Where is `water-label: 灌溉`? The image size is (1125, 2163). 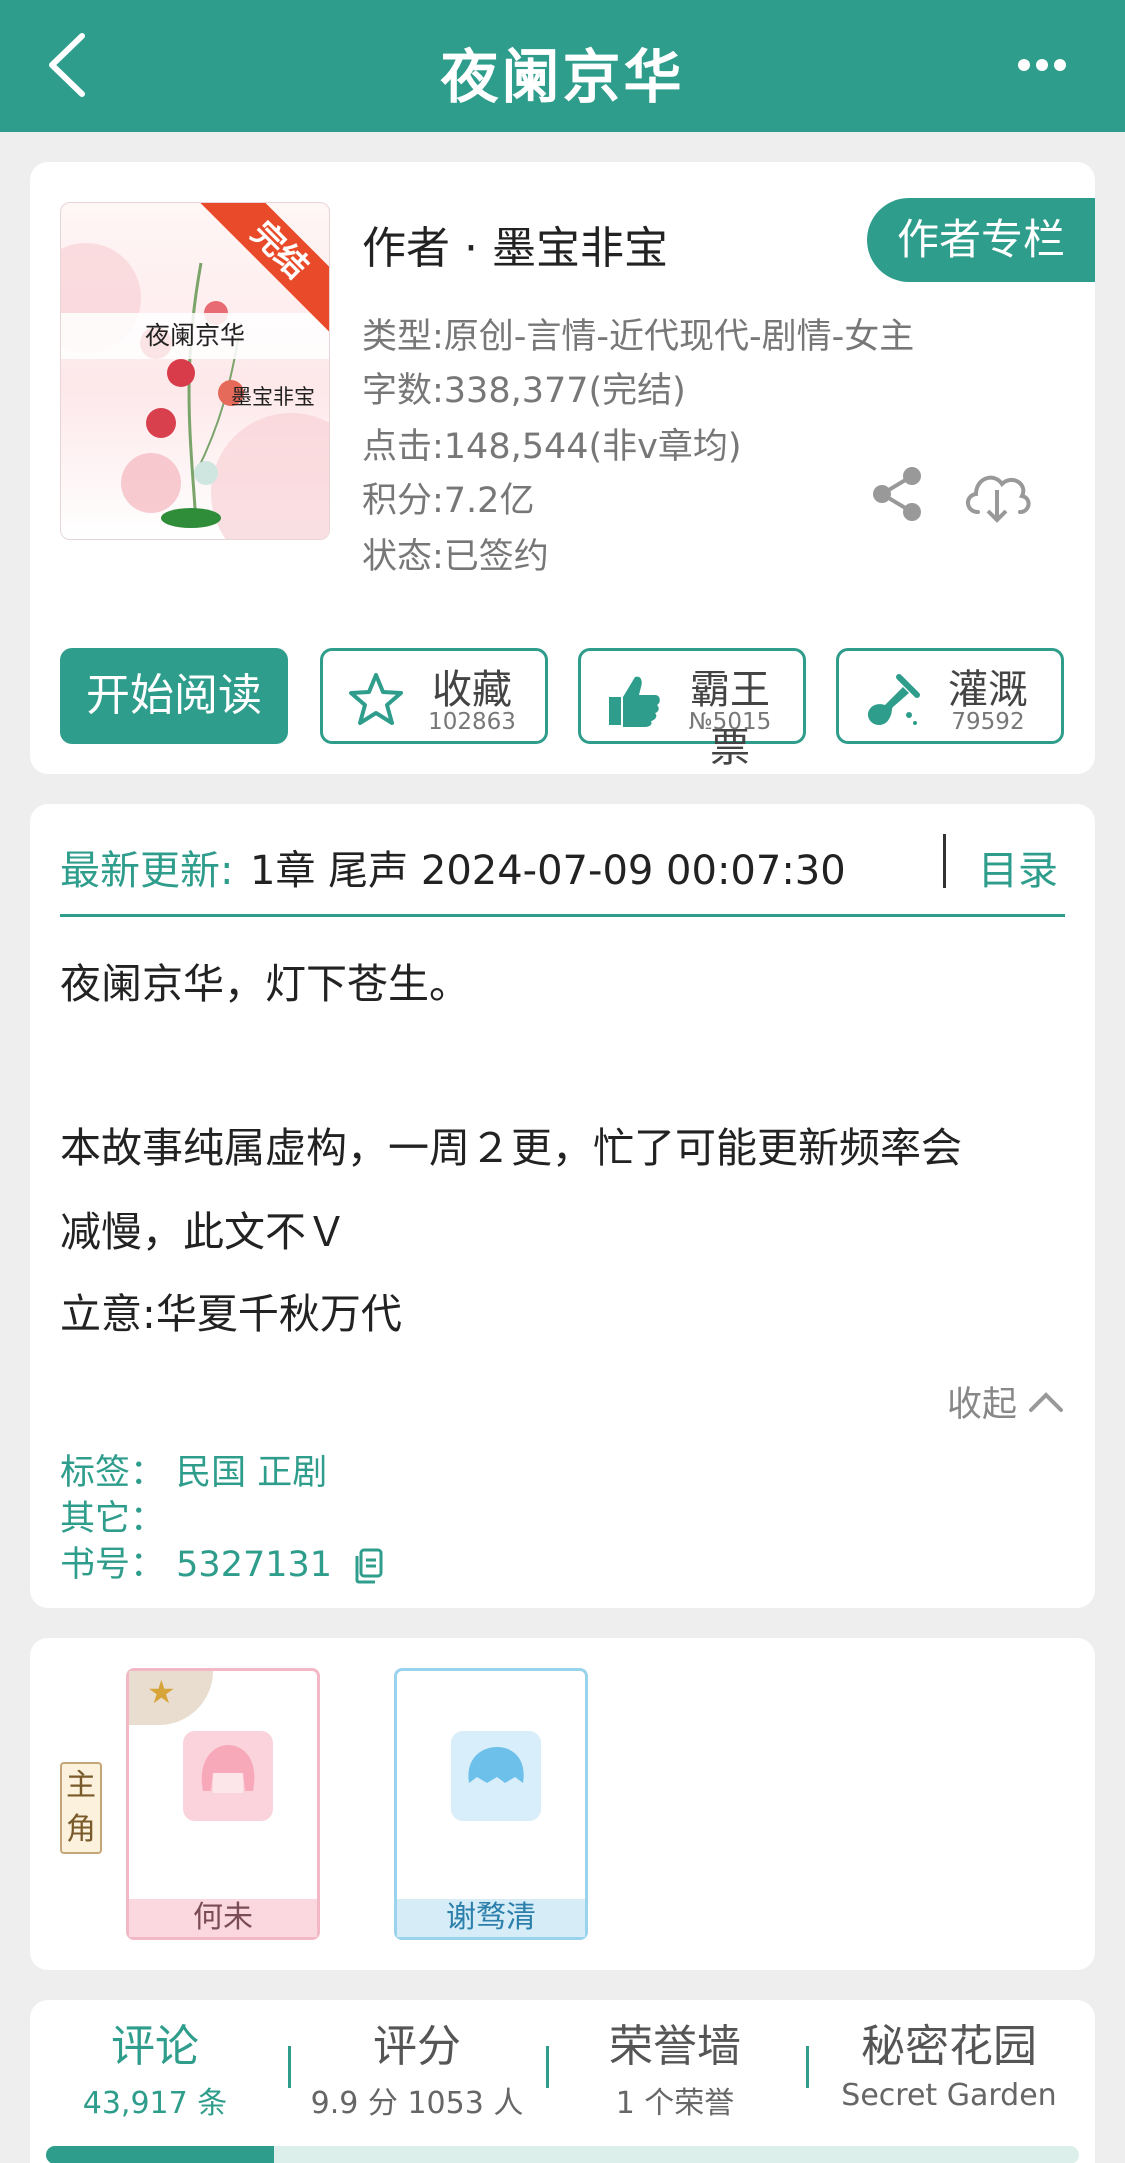
water-label: 灌溉 is located at coordinates (988, 690).